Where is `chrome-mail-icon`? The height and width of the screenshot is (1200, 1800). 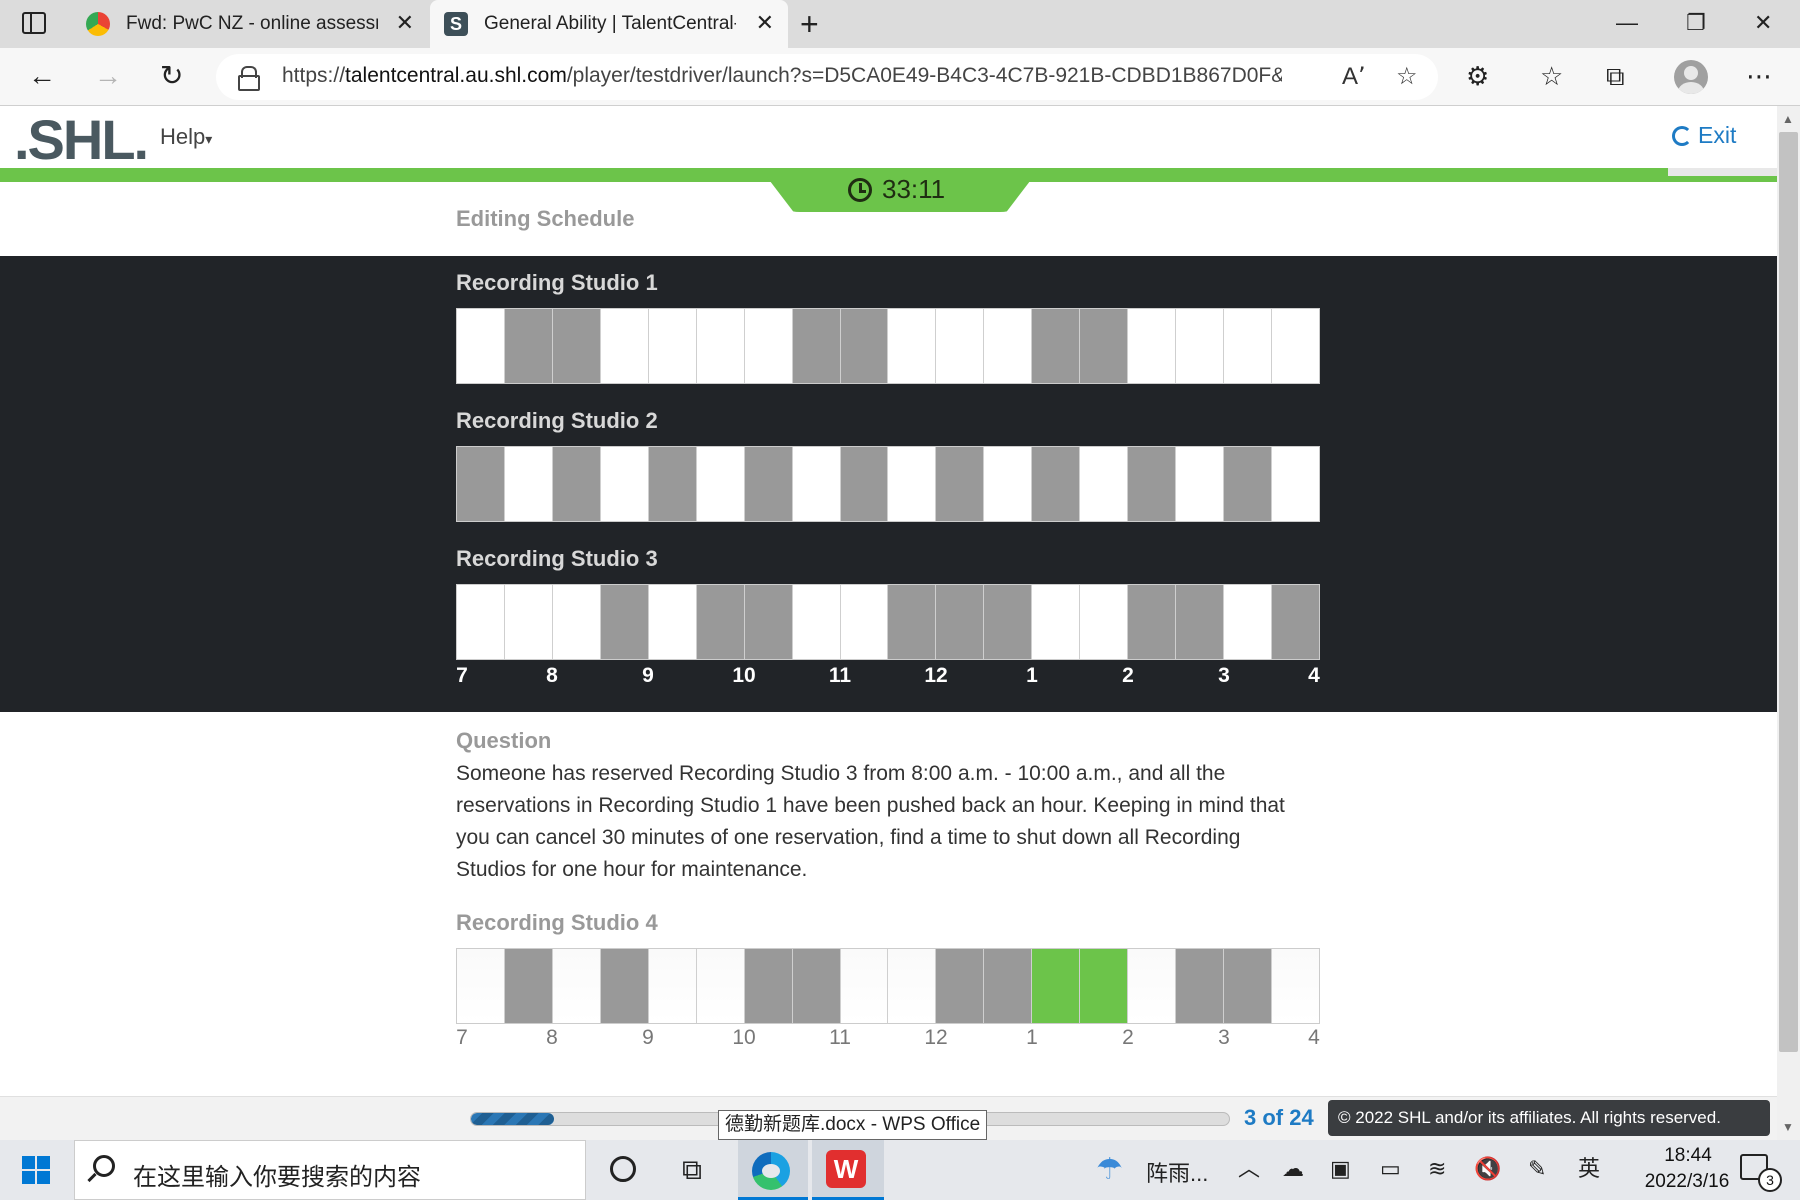
chrome-mail-icon is located at coordinates (98, 24).